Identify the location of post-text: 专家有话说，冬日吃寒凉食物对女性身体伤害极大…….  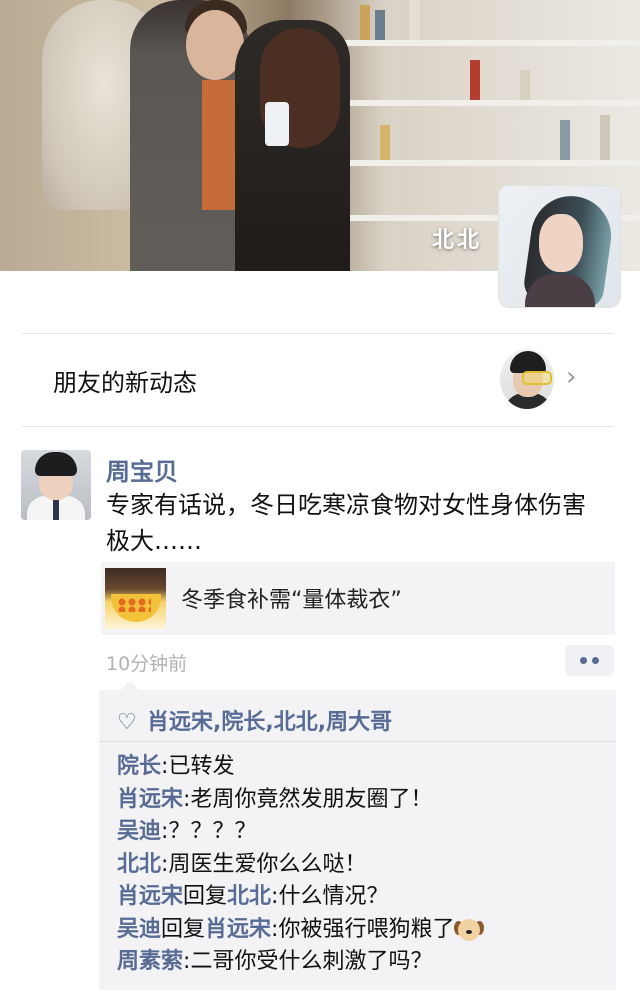
(346, 523).